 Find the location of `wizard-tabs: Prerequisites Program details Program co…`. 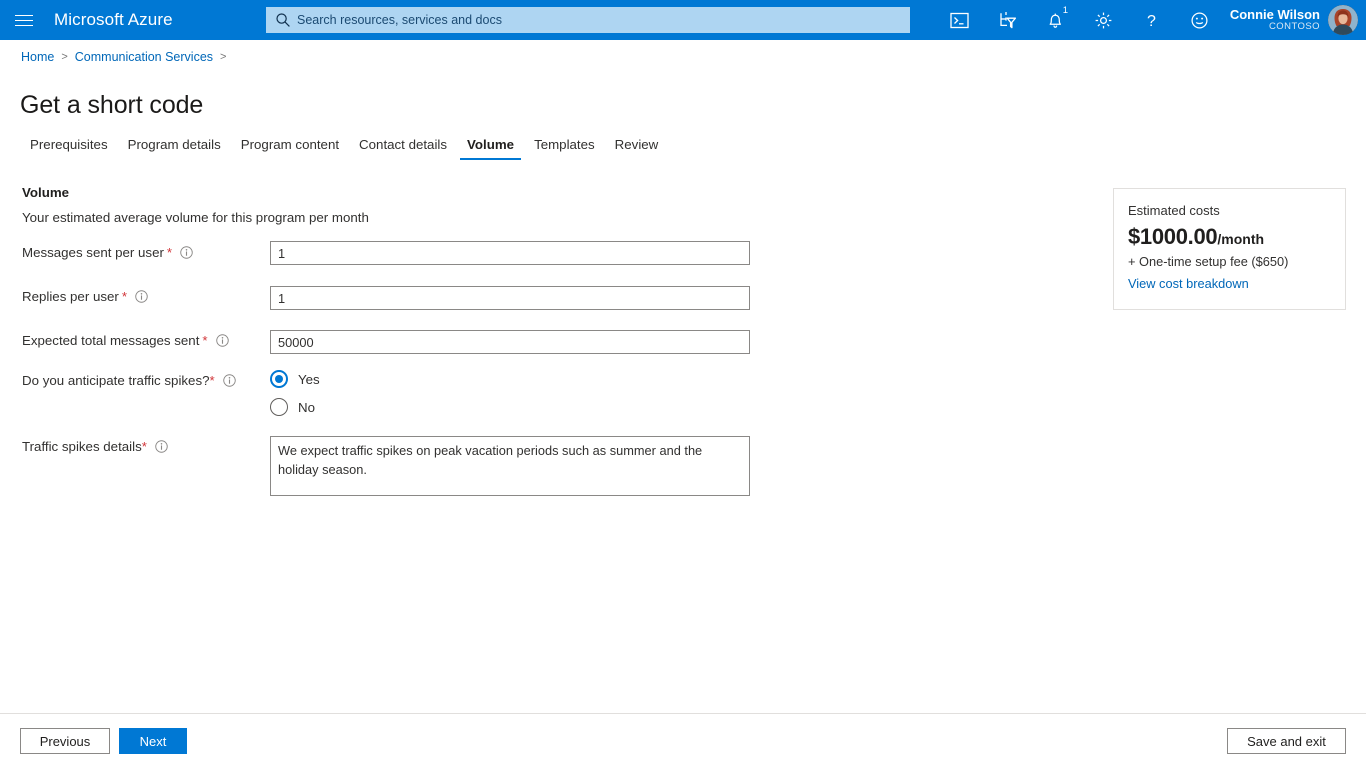

wizard-tabs: Prerequisites Program details Program co… is located at coordinates (344, 151).